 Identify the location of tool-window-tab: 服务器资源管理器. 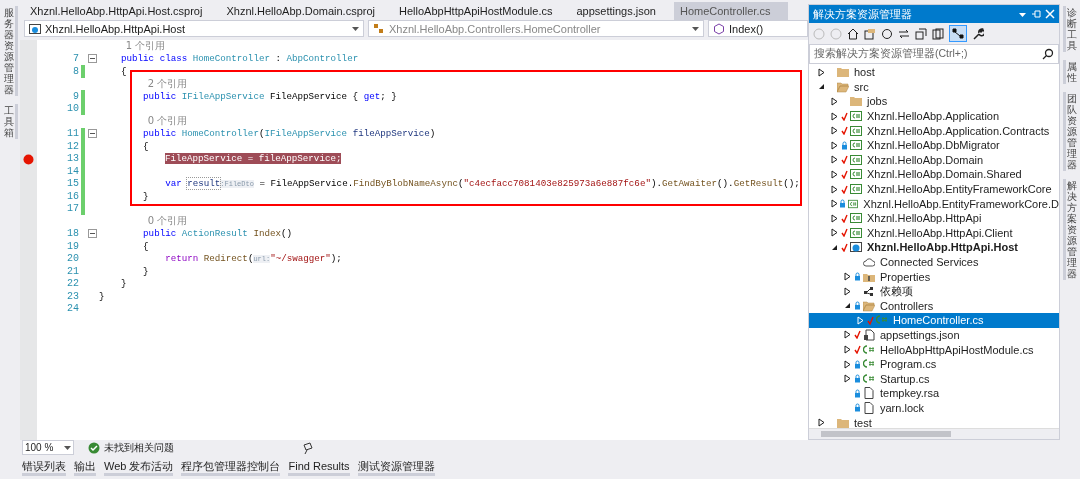
(10, 51).